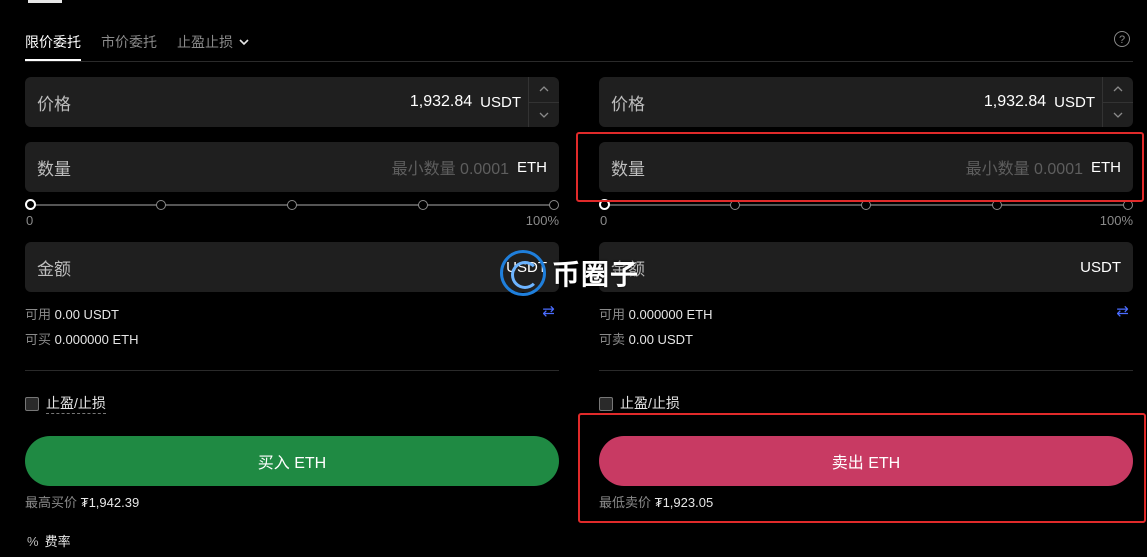 Image resolution: width=1147 pixels, height=557 pixels. What do you see at coordinates (500, 102) in the screenshot?
I see `buy-price-unit: USDT` at bounding box center [500, 102].